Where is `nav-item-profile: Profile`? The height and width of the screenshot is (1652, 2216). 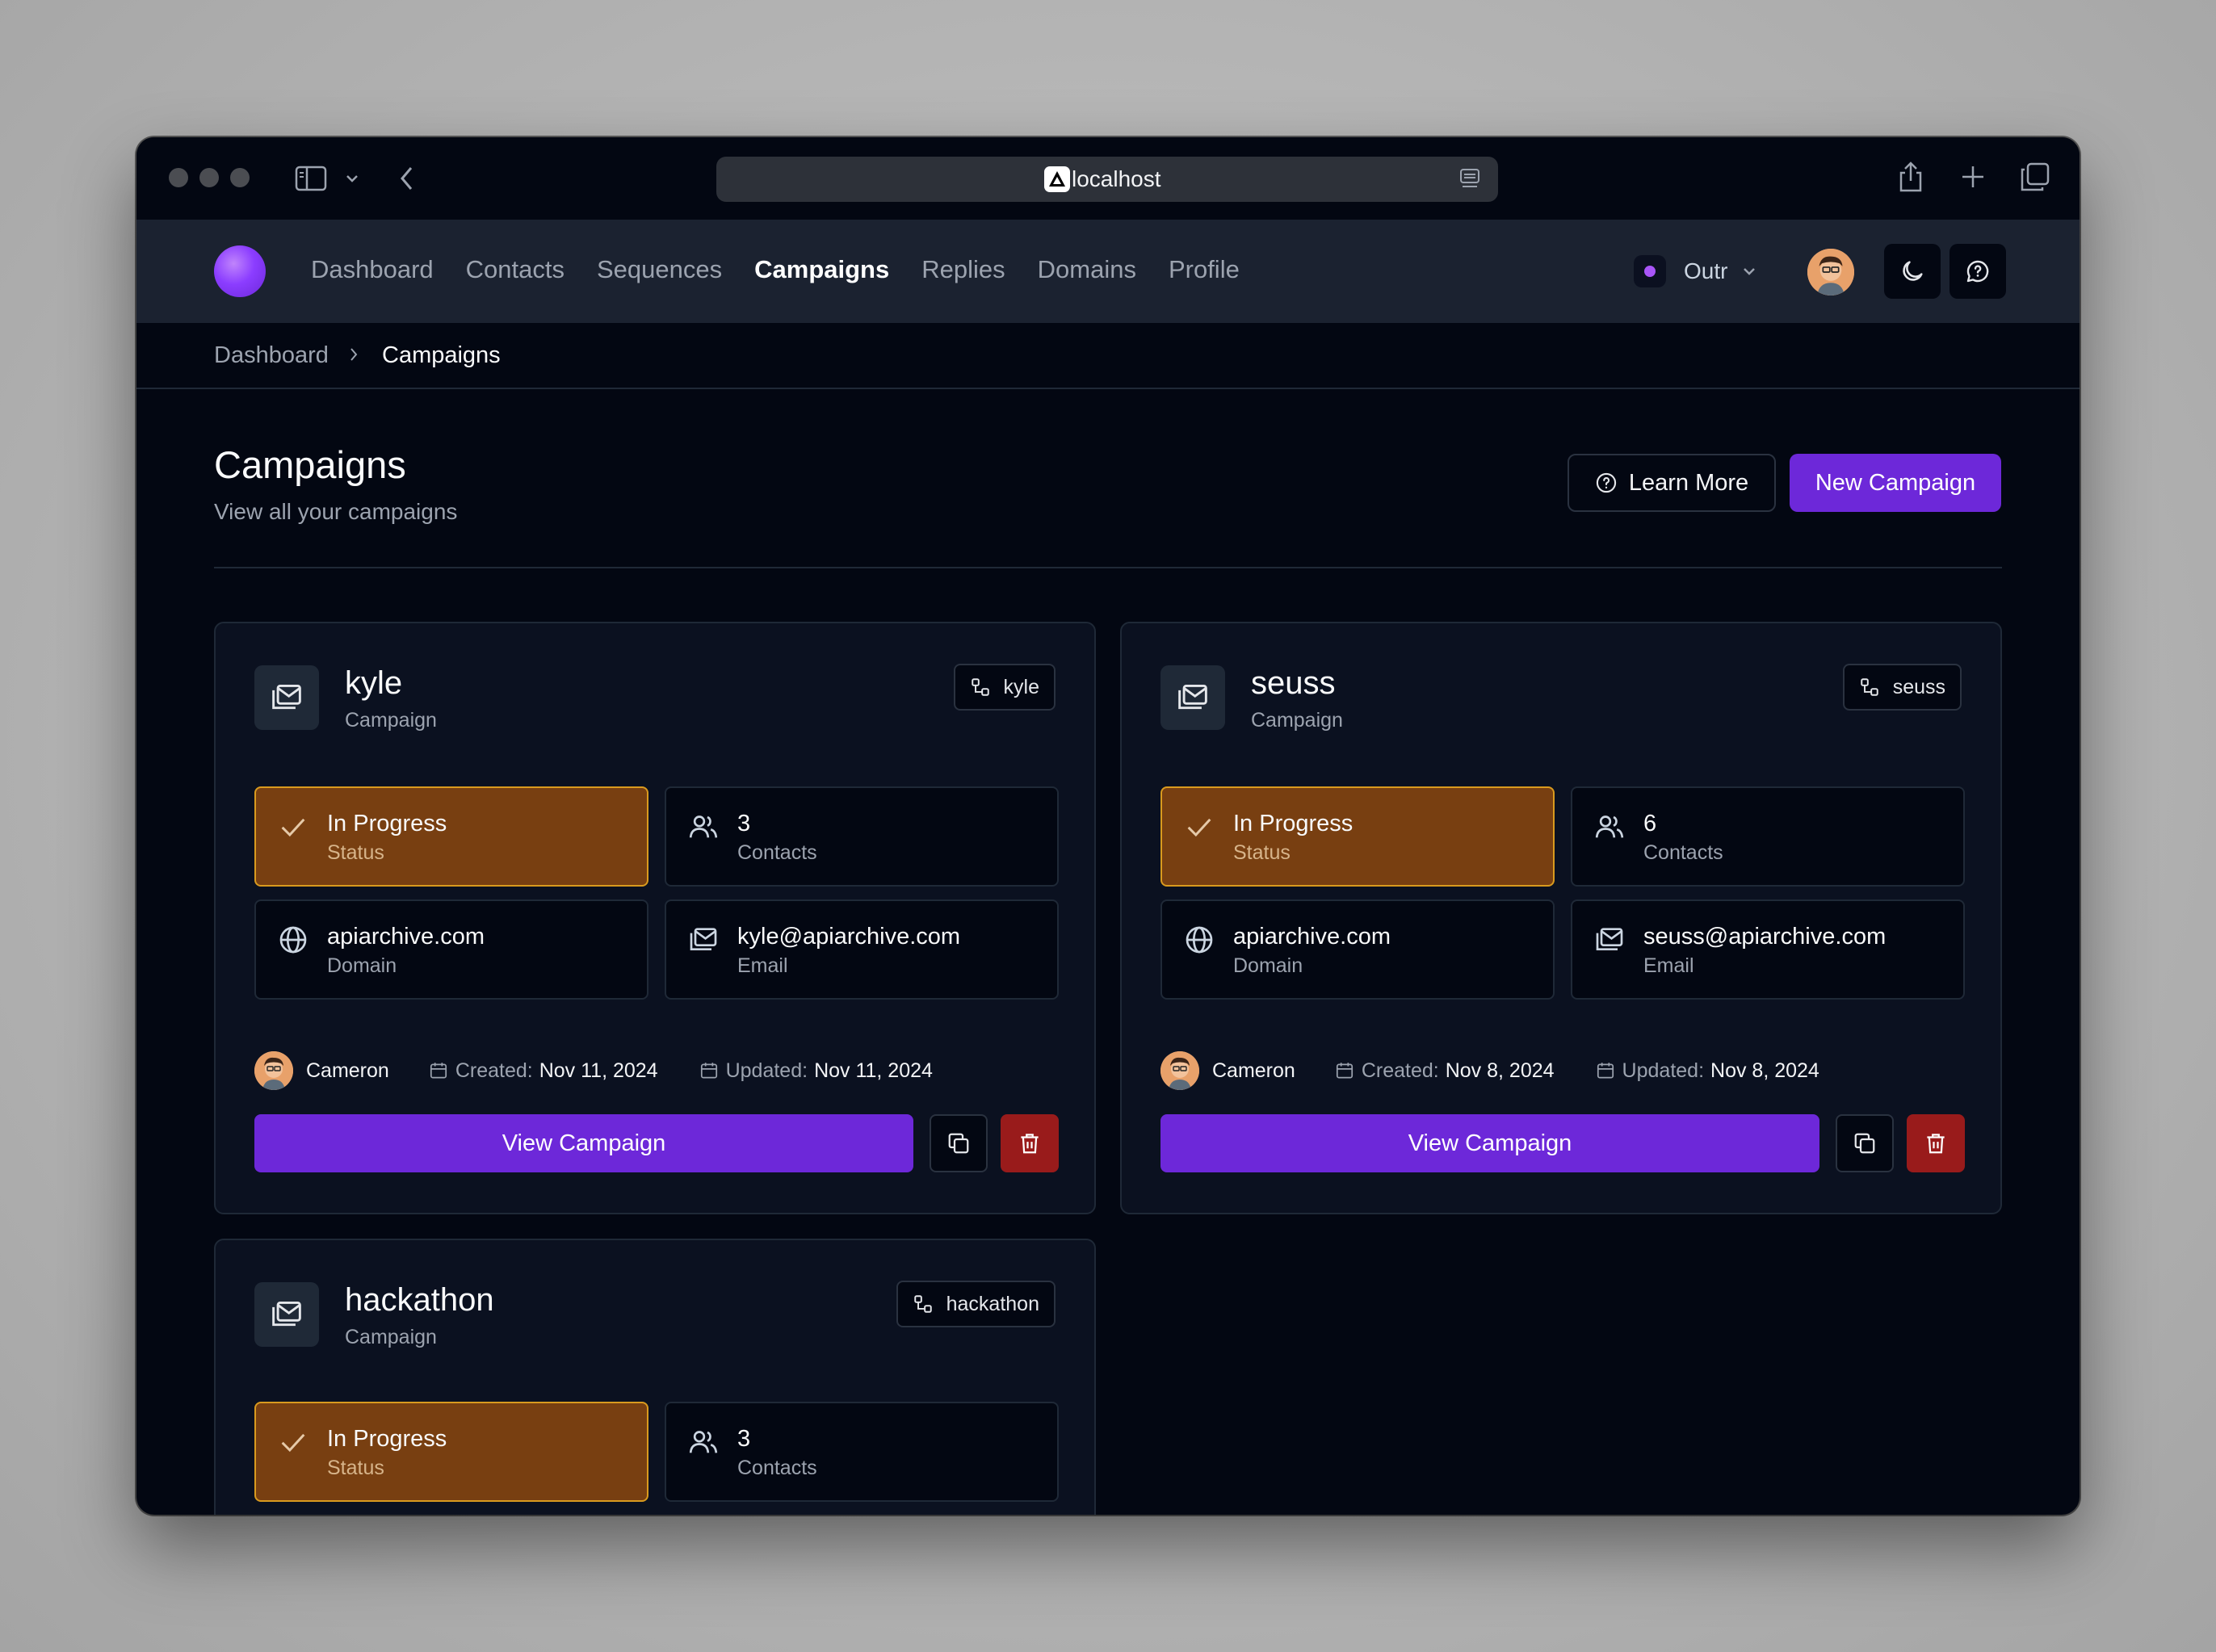 nav-item-profile: Profile is located at coordinates (1204, 269).